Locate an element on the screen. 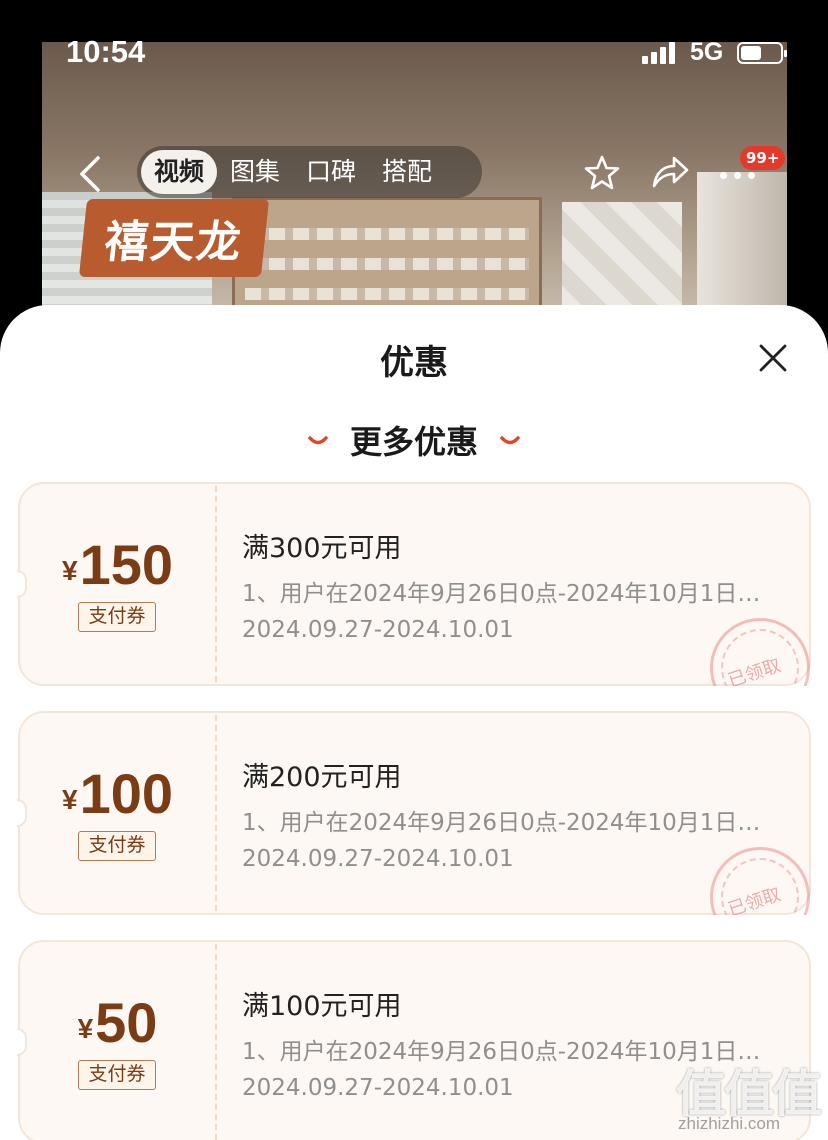 The height and width of the screenshot is (1140, 828). tab-reviews: 口碑 is located at coordinates (331, 172).